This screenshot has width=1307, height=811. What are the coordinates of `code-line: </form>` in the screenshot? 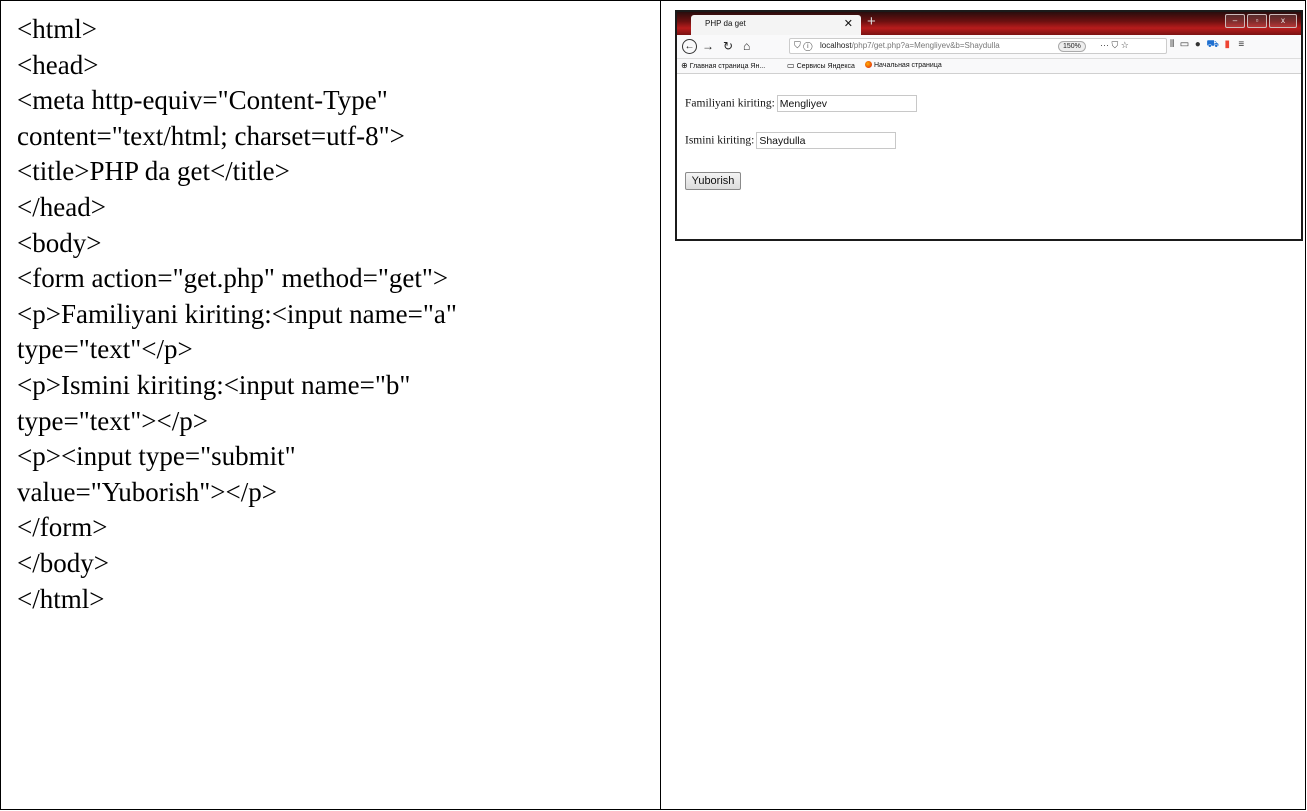 It's located at (62, 527).